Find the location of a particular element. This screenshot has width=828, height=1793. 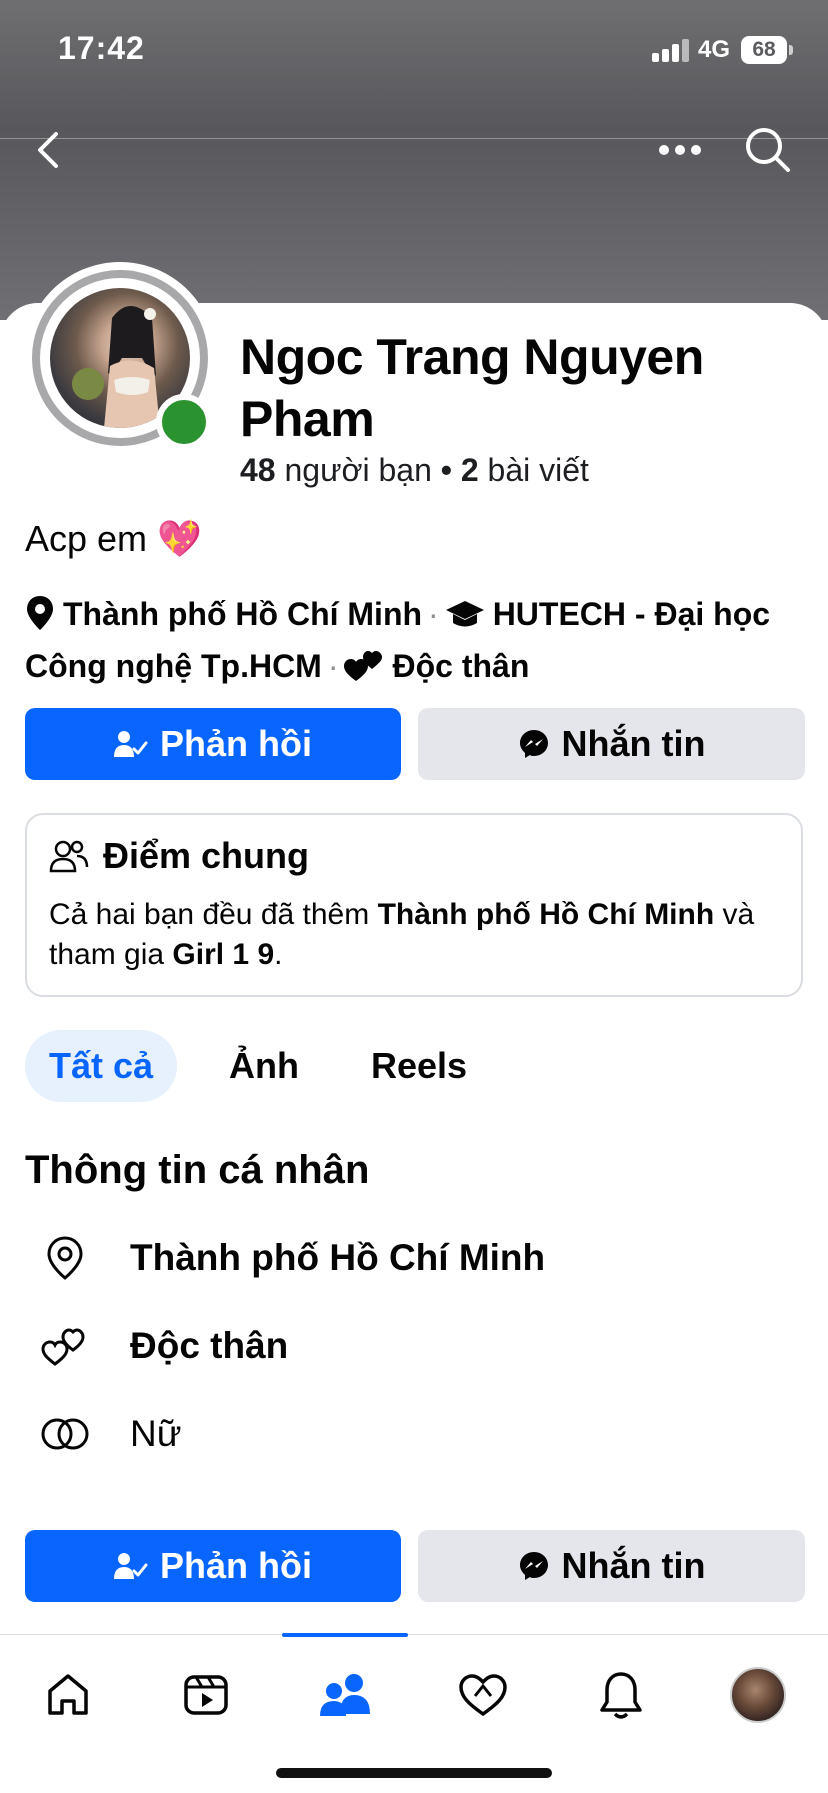

back-button is located at coordinates (48, 150).